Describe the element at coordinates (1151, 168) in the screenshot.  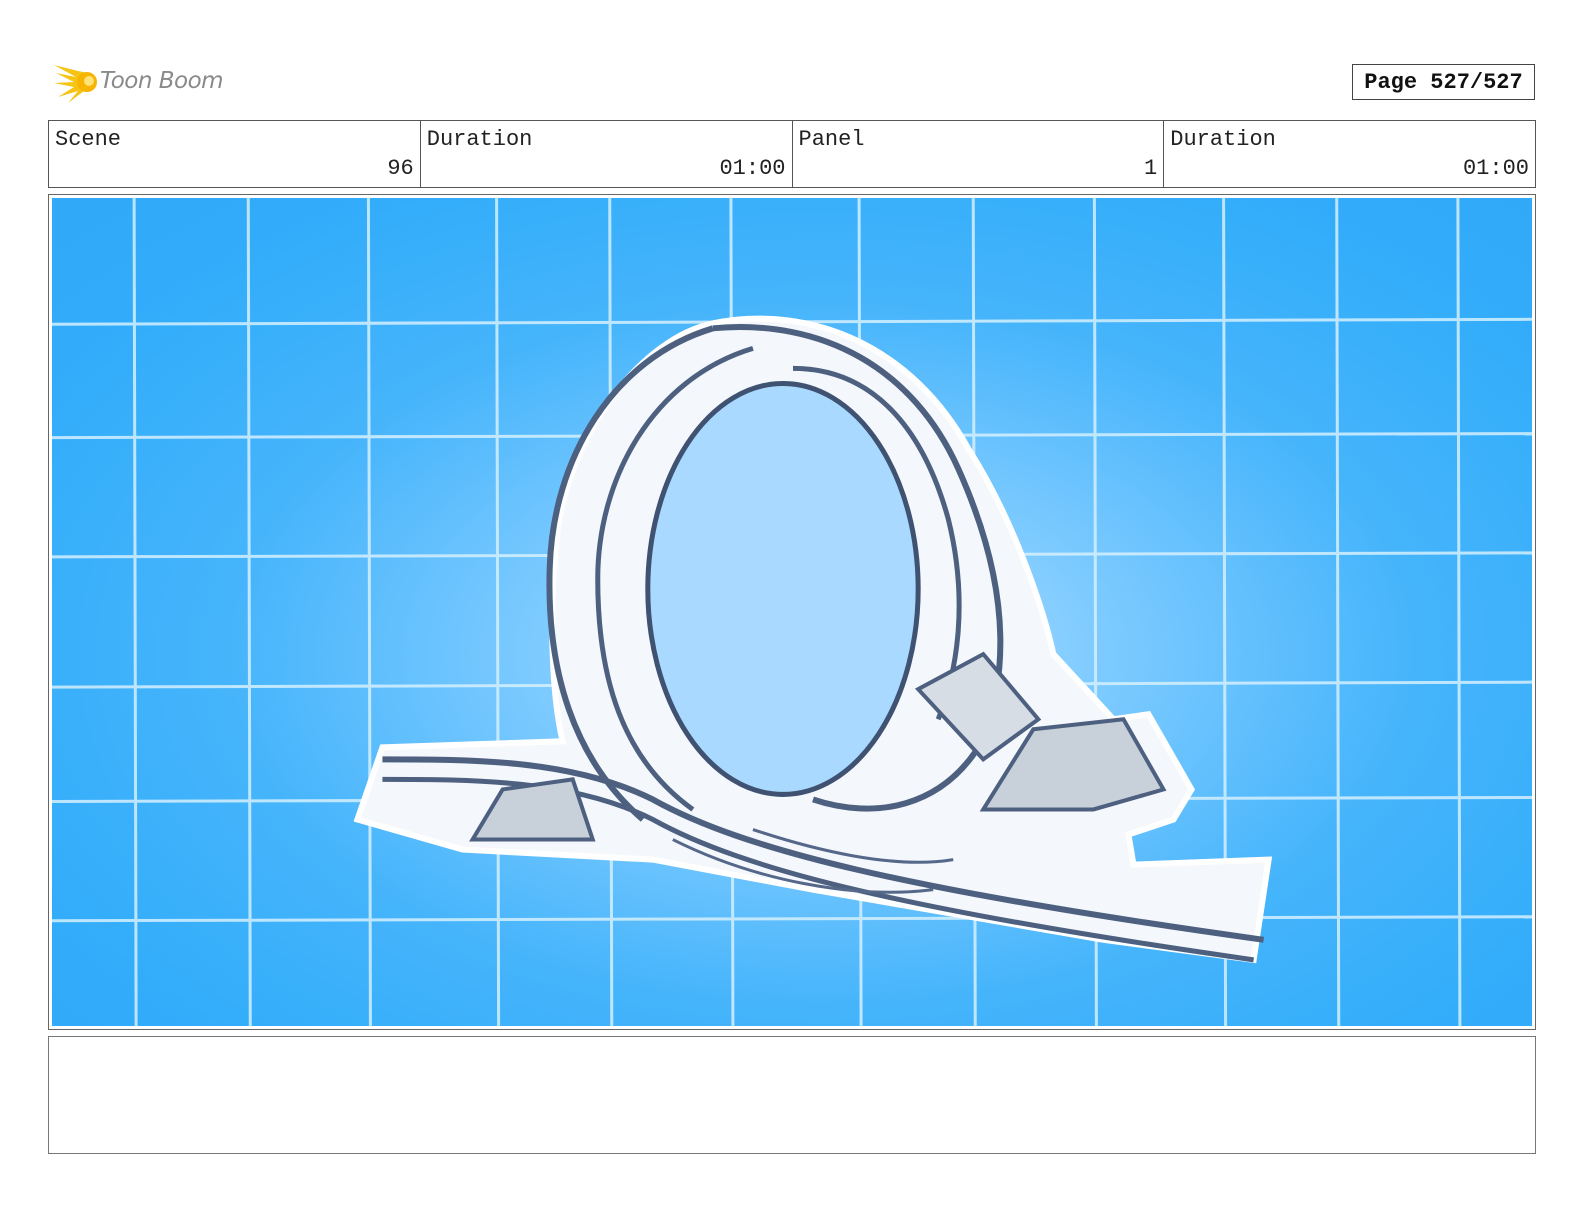
I see `panel-value: 1` at that location.